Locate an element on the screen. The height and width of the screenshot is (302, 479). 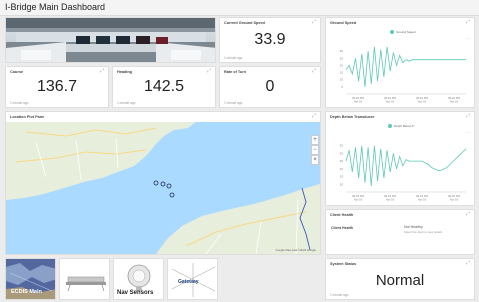
course-panel: Course ⤢ 136.7 1 minute ago is located at coordinates (57, 87).